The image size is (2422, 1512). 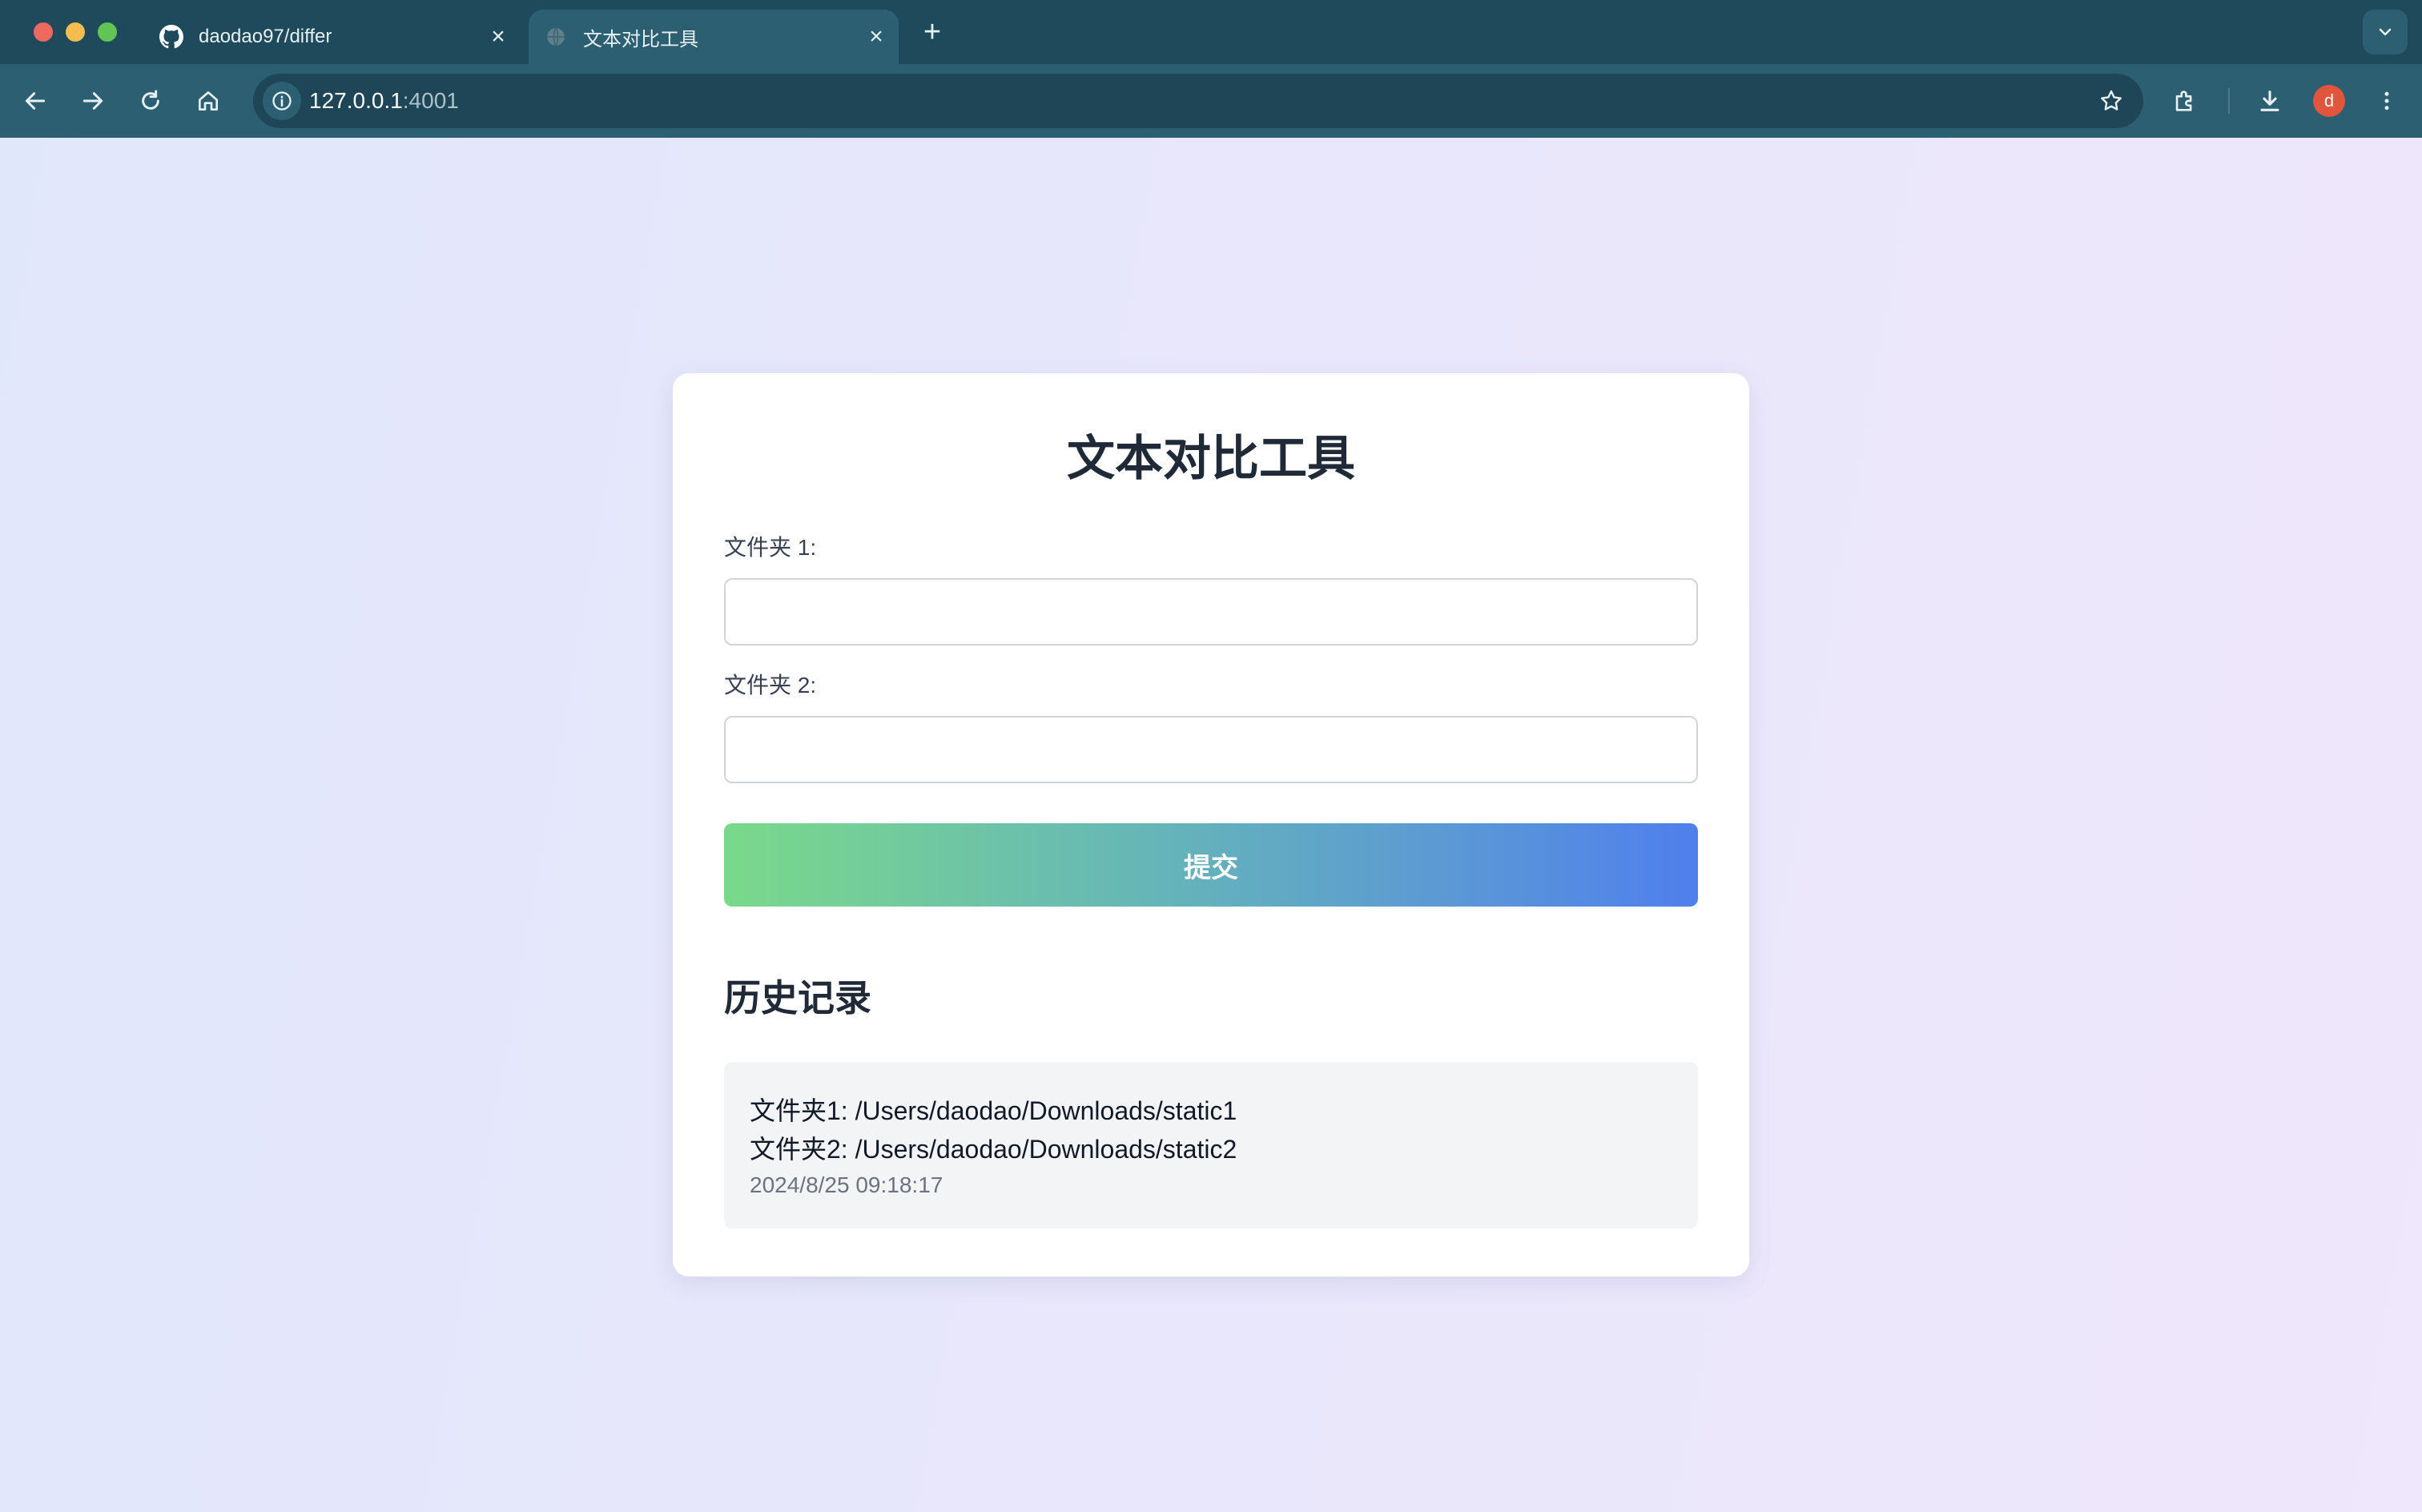 I want to click on address-bar: 127.0.0.1:4001, so click(x=1198, y=101).